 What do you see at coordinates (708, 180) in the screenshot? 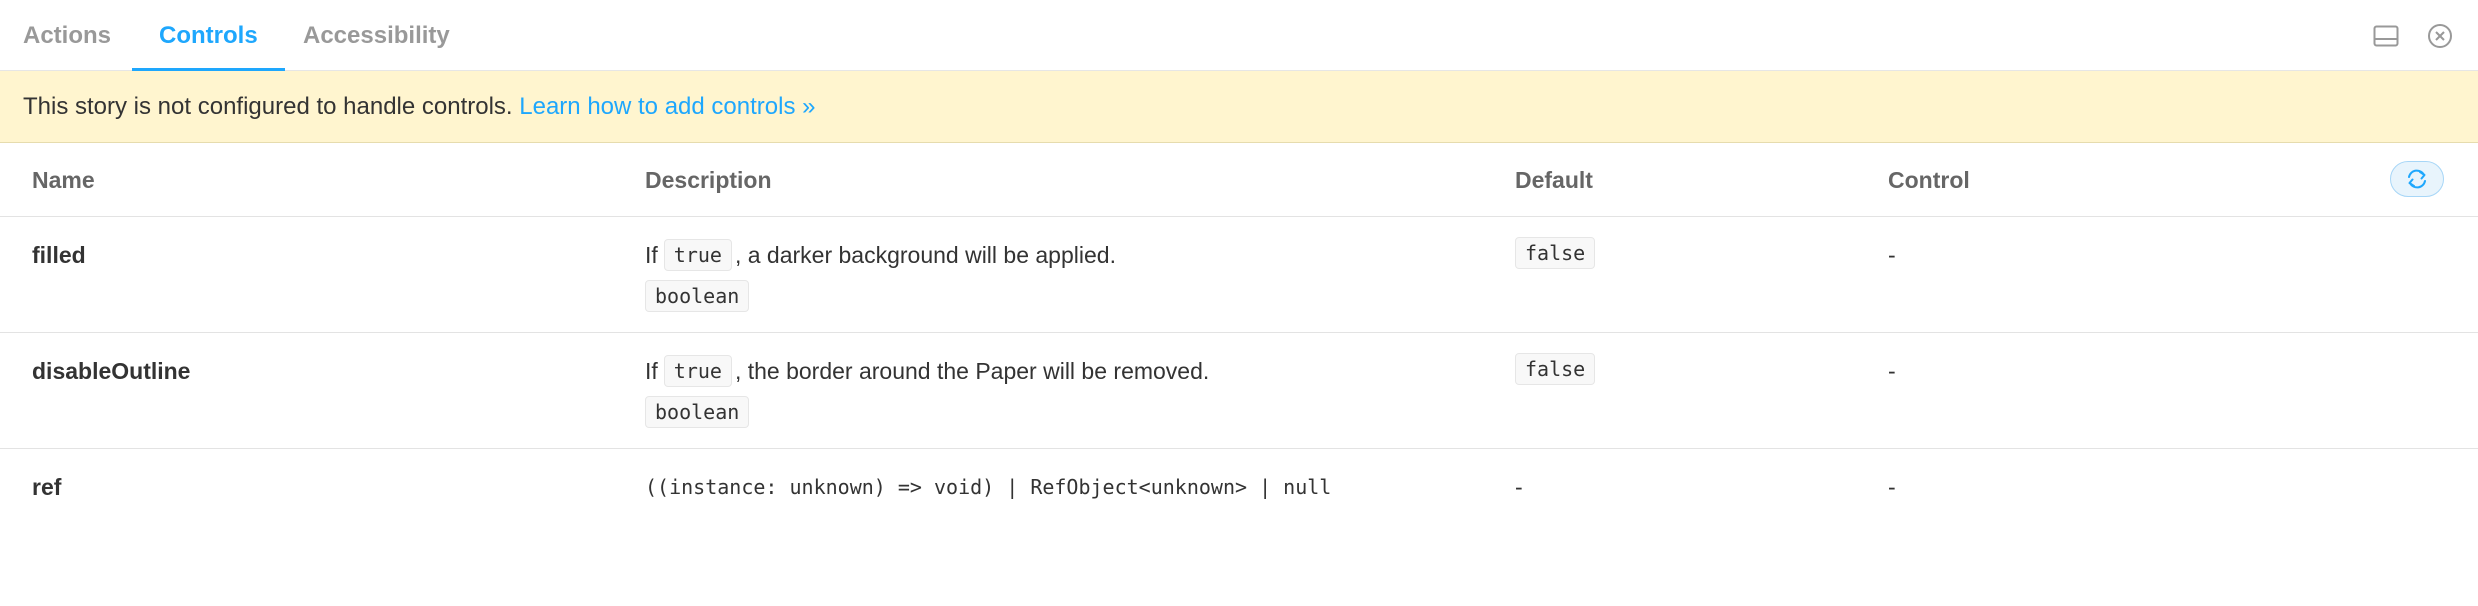
I see `header-description: Description` at bounding box center [708, 180].